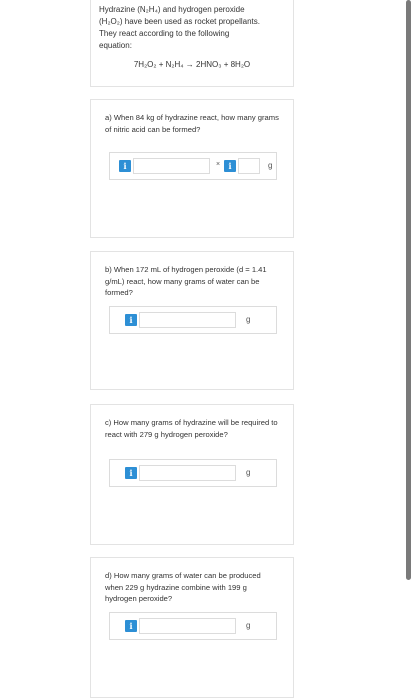 The height and width of the screenshot is (700, 413). I want to click on question-d-answer-row: i g, so click(193, 626).